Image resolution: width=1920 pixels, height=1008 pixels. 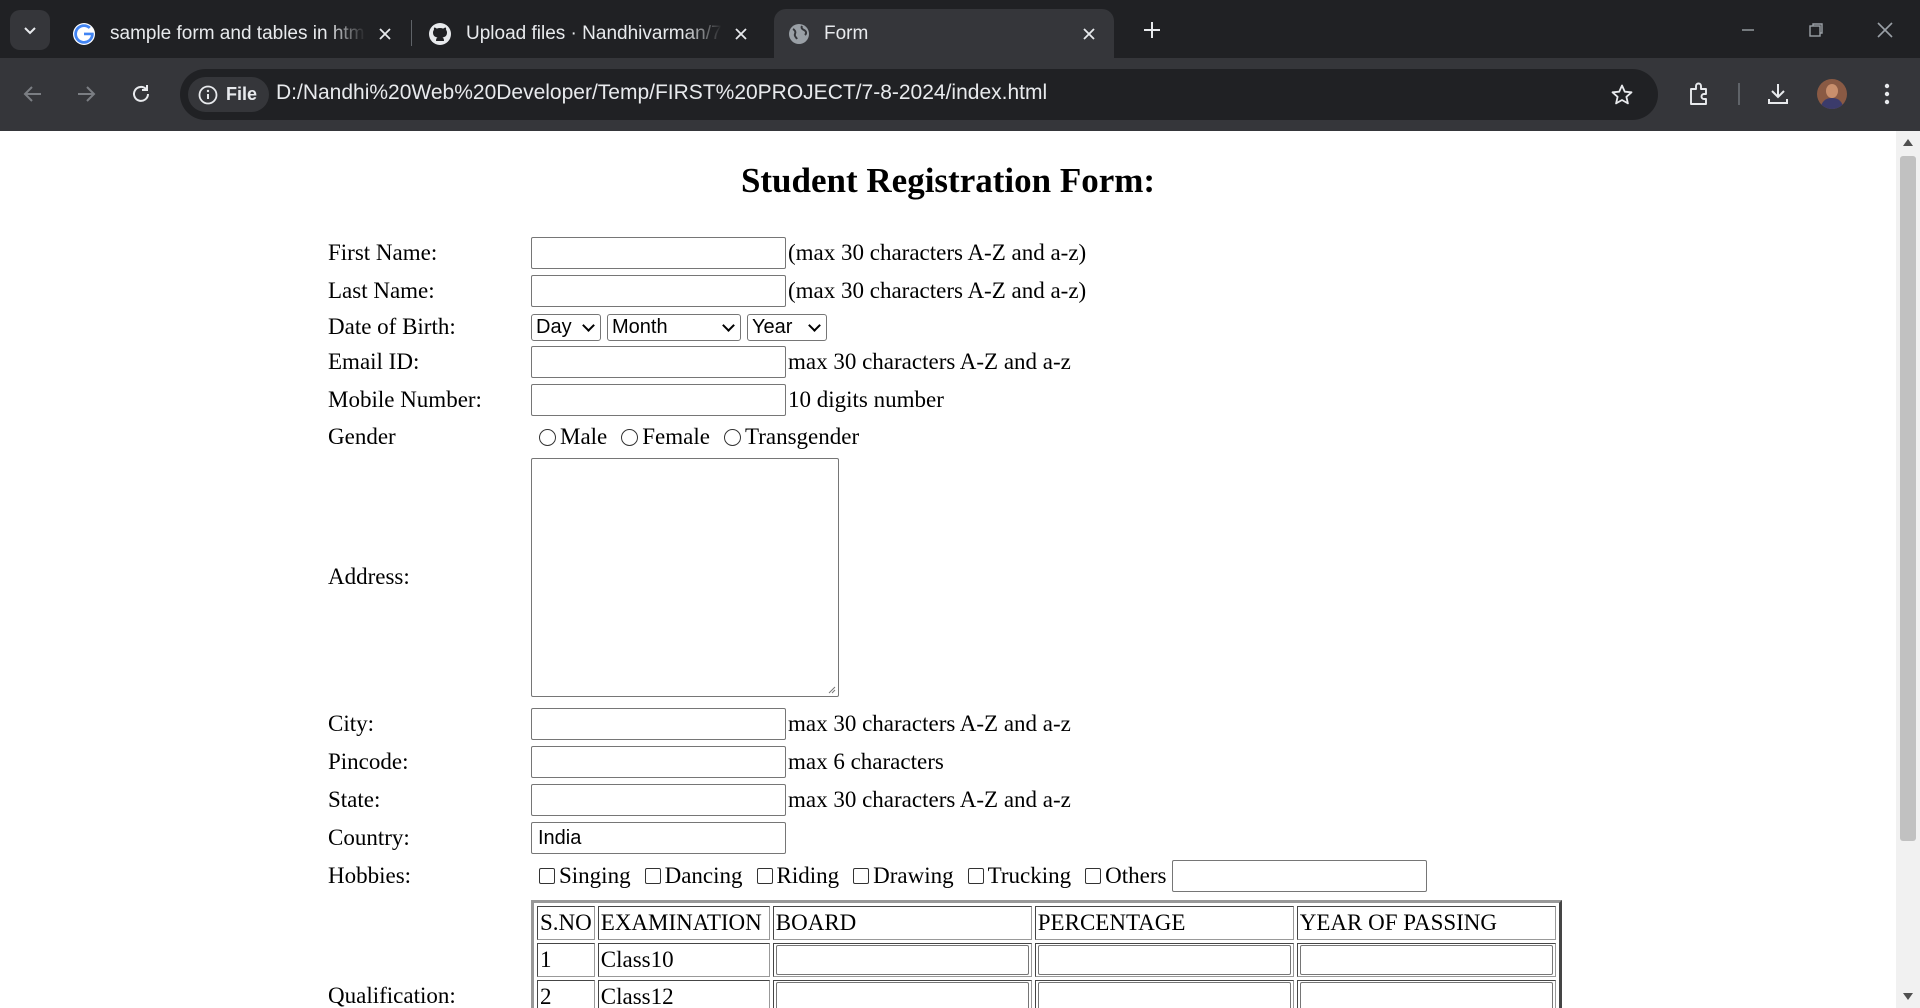 I want to click on city-hint: max 30 characters A-Z and a-z, so click(x=929, y=723).